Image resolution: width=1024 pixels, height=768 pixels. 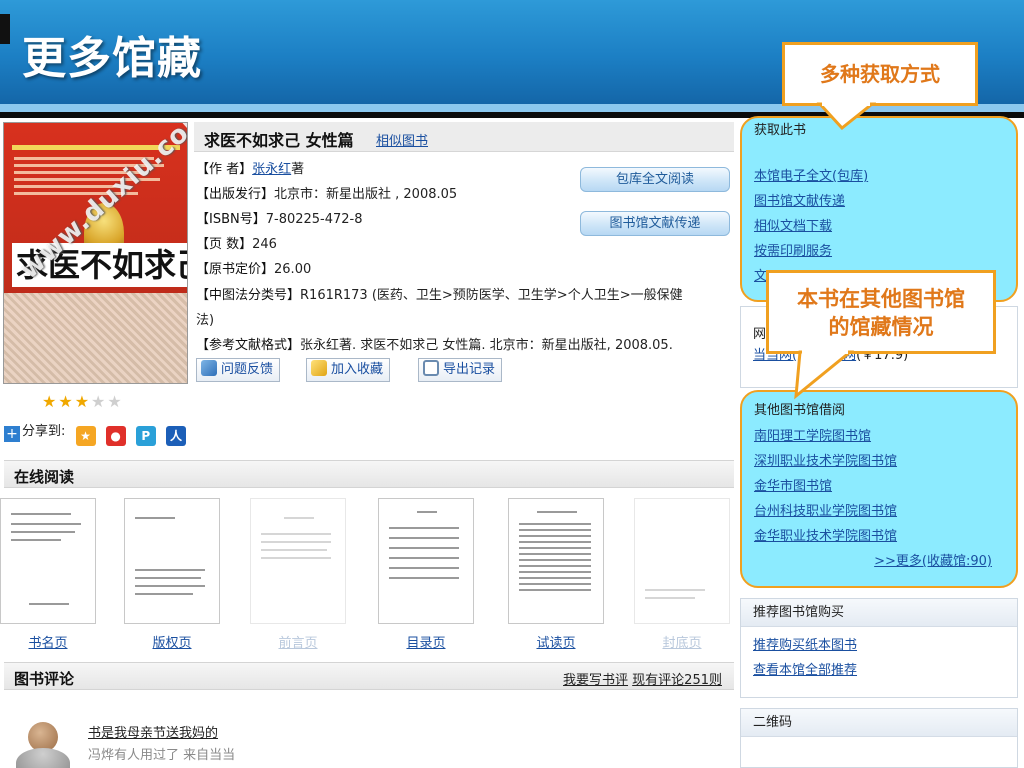 What do you see at coordinates (800, 410) in the screenshot?
I see `other-libraries-title: 其他图书馆借阅` at bounding box center [800, 410].